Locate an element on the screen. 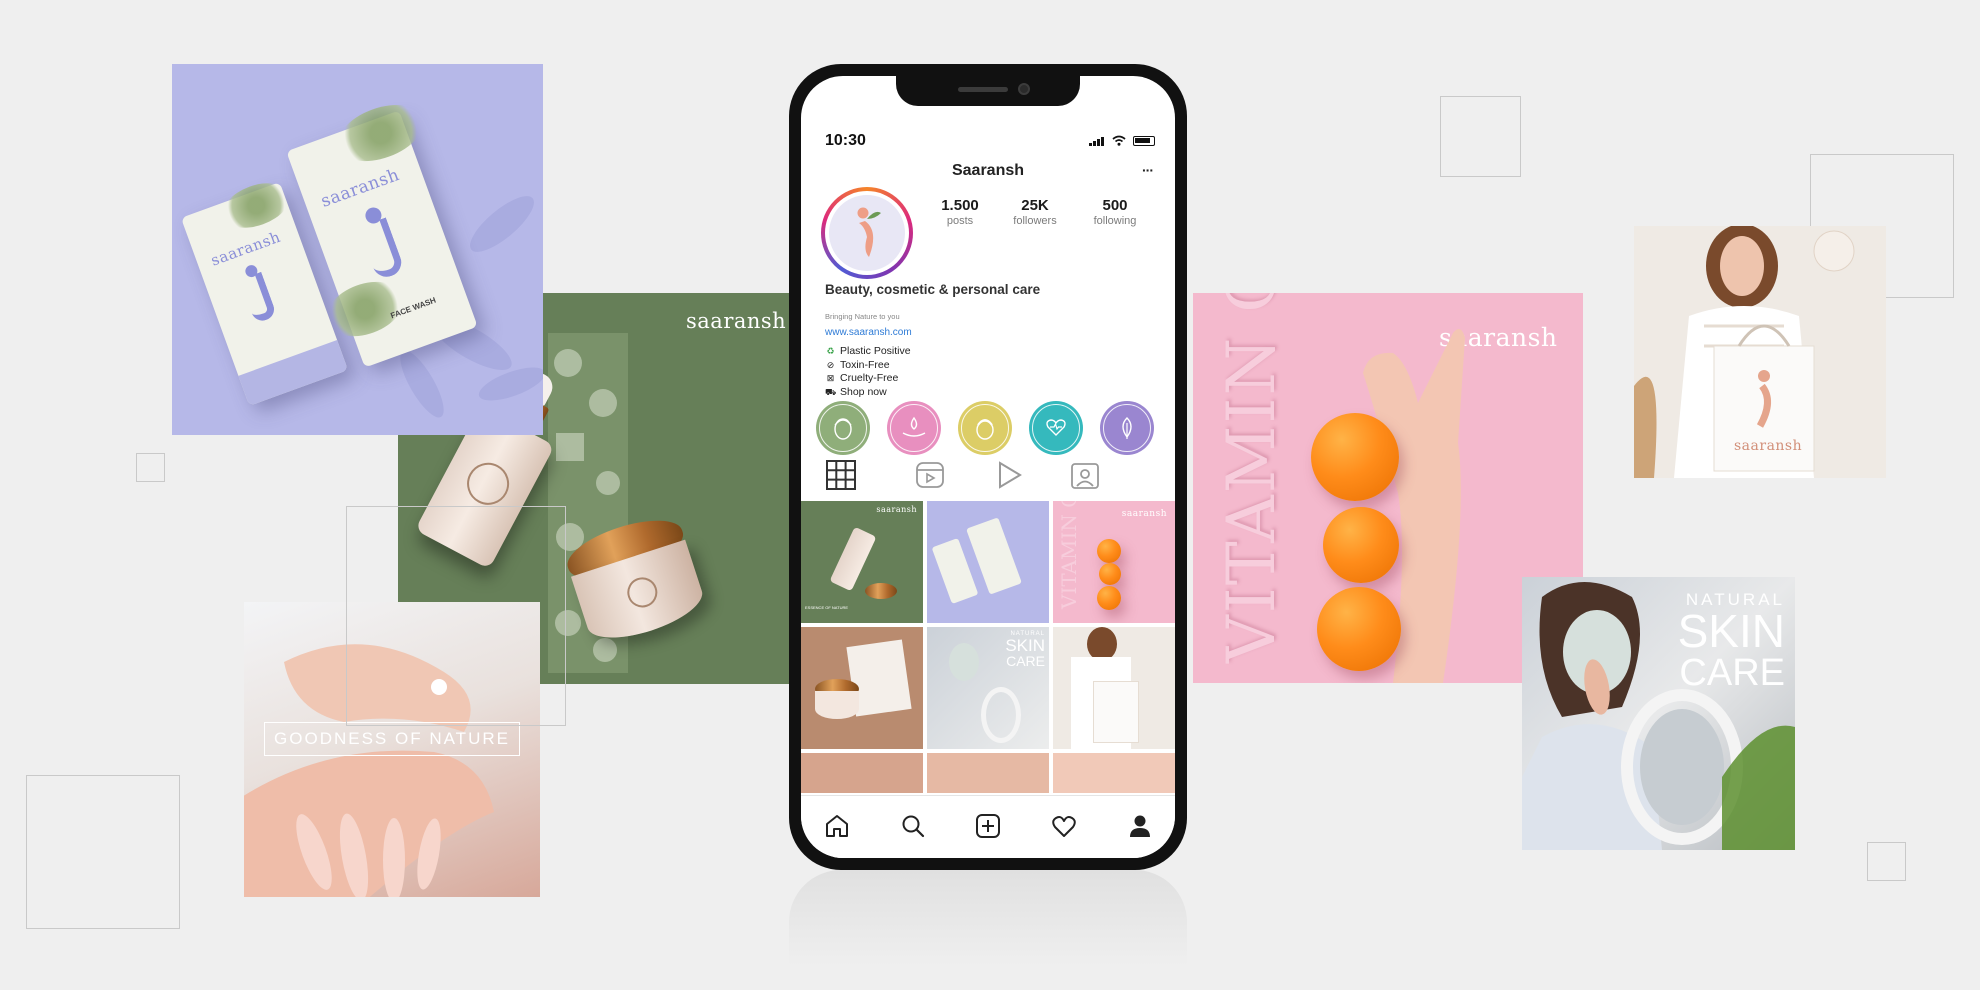 The height and width of the screenshot is (990, 1980). highlight-health-care is located at coordinates (1056, 428).